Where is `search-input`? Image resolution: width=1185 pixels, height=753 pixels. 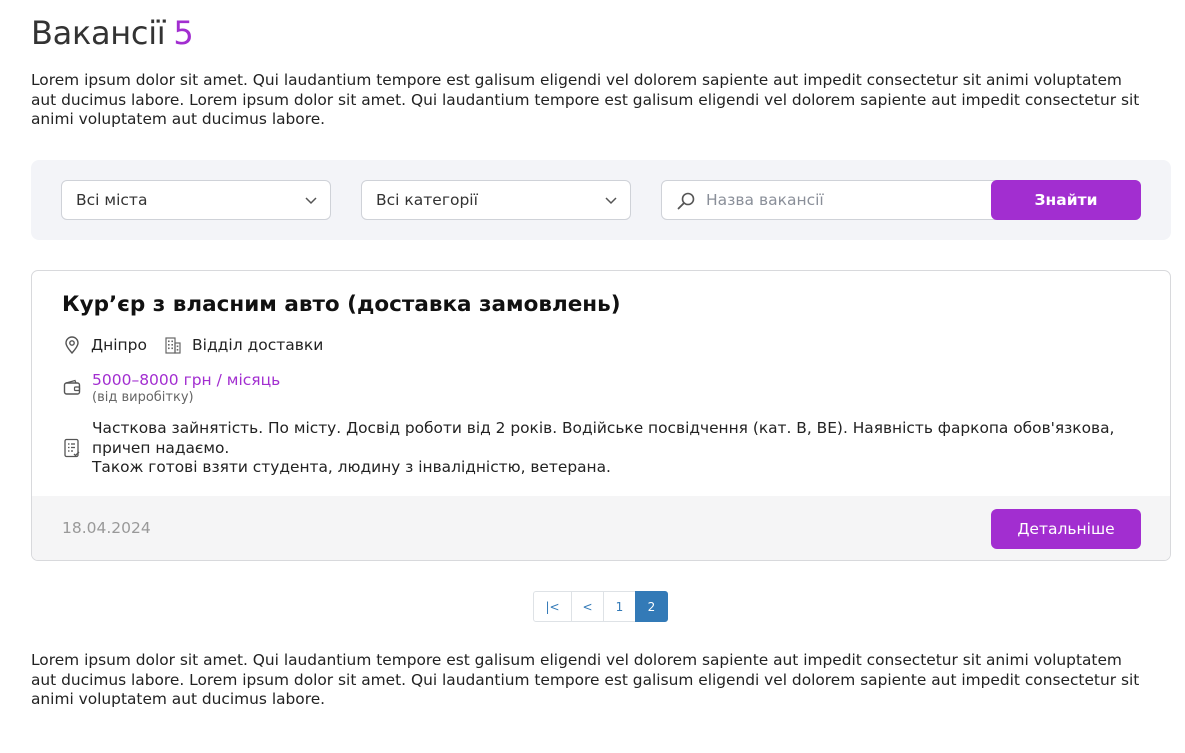 search-input is located at coordinates (846, 200).